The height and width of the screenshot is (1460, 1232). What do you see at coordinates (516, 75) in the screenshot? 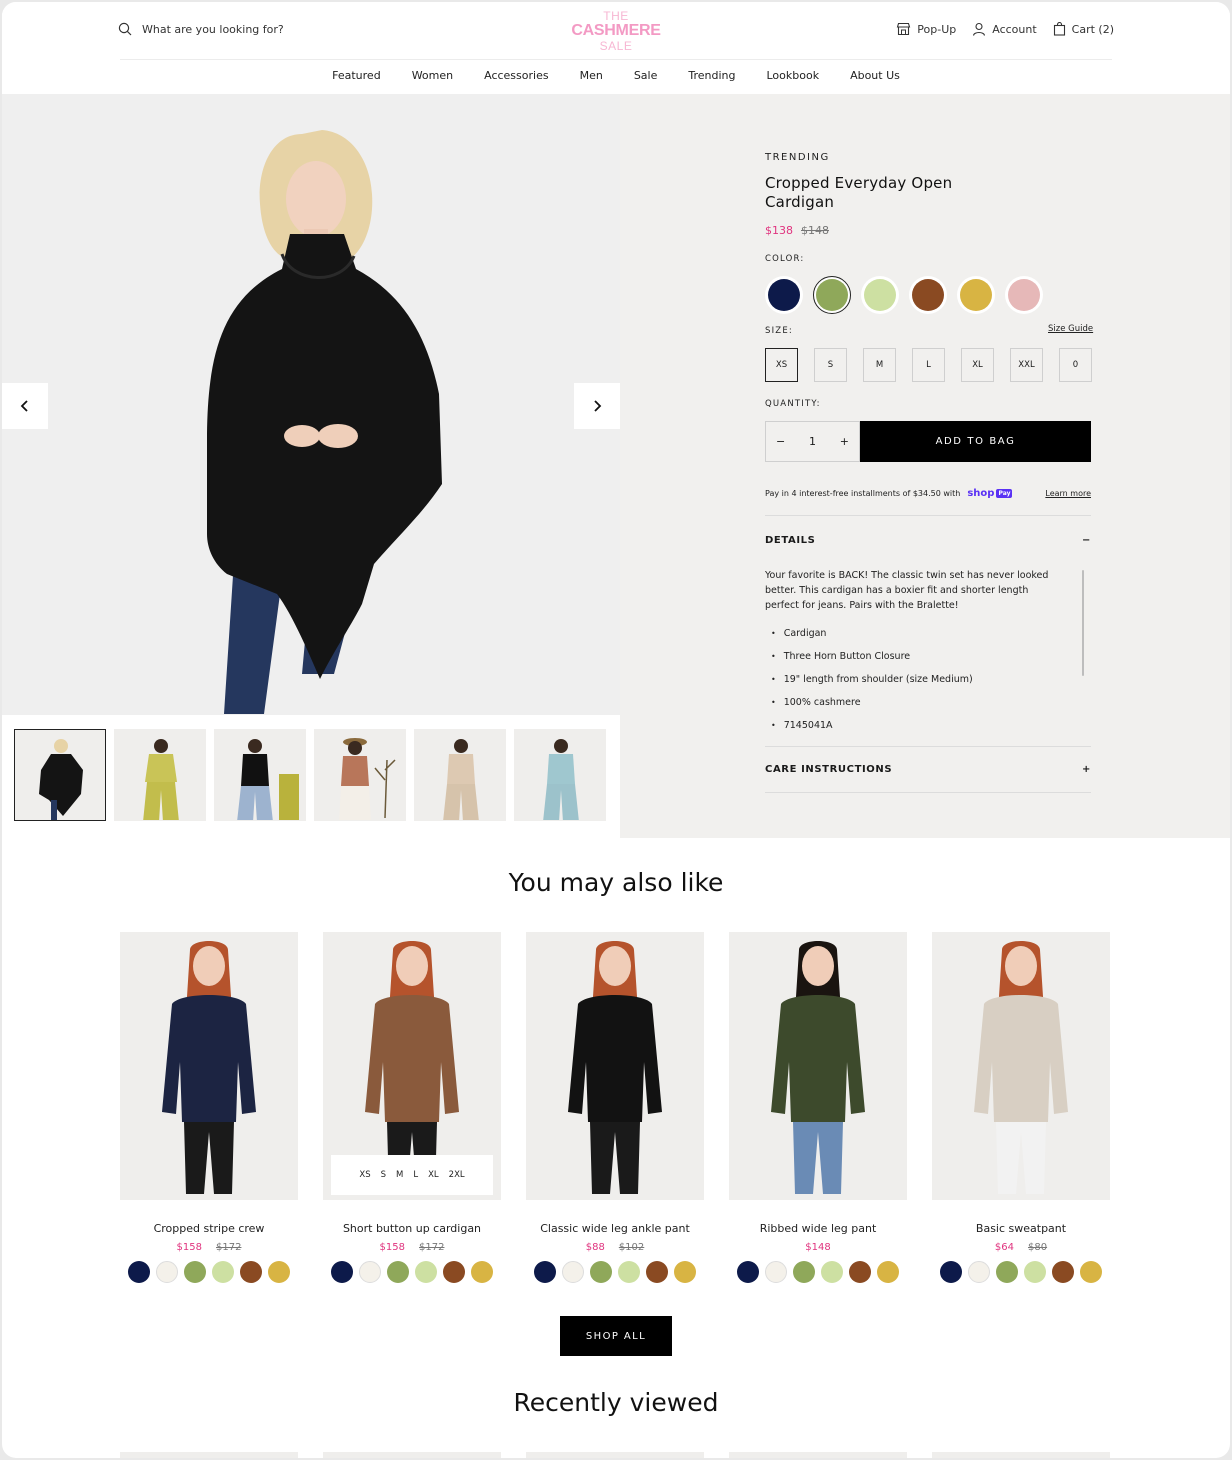
I see `nav-accessories: Accessories` at bounding box center [516, 75].